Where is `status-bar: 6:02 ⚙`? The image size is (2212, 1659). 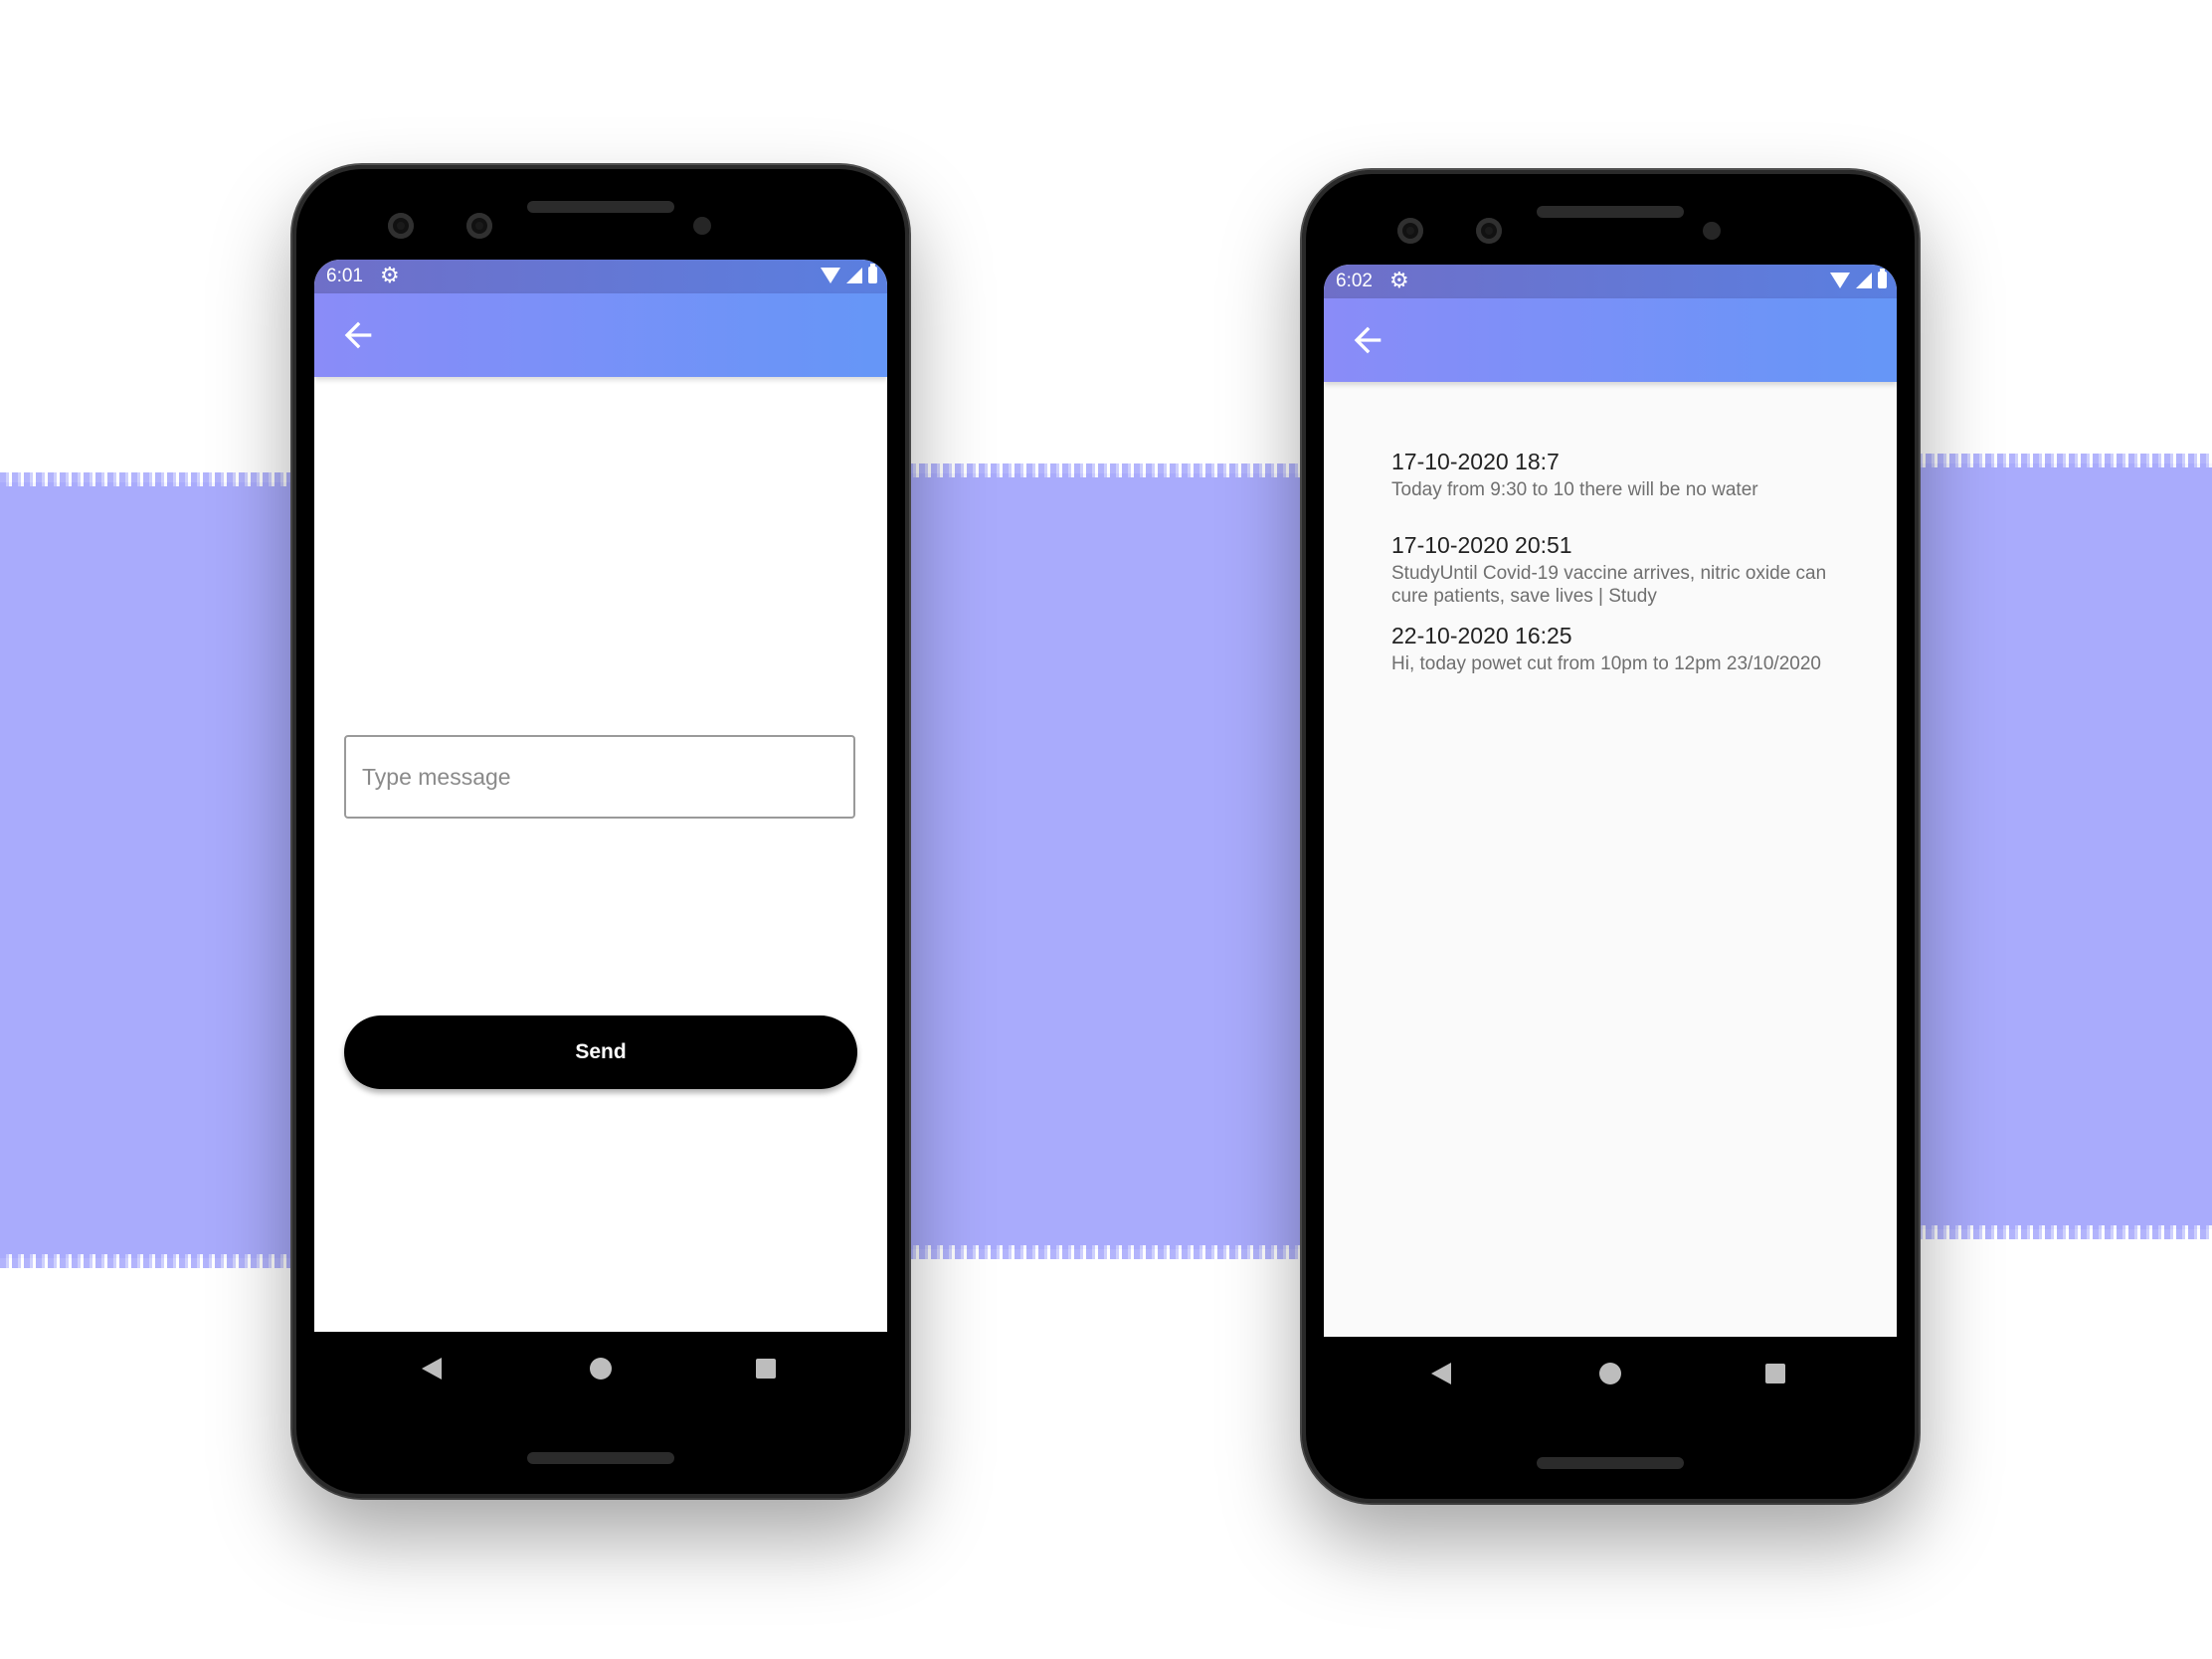 status-bar: 6:02 ⚙ is located at coordinates (1610, 281).